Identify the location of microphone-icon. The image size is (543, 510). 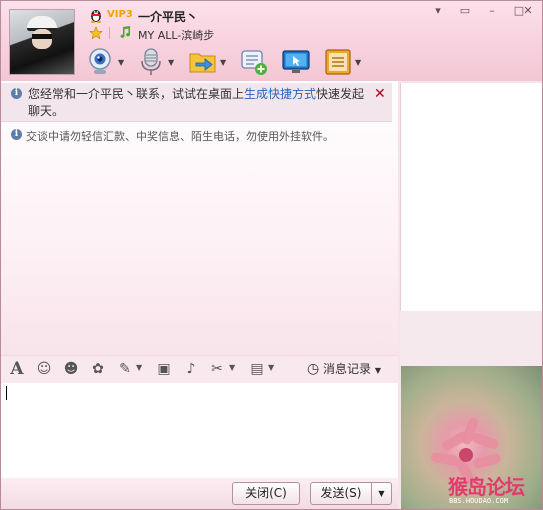
(151, 61).